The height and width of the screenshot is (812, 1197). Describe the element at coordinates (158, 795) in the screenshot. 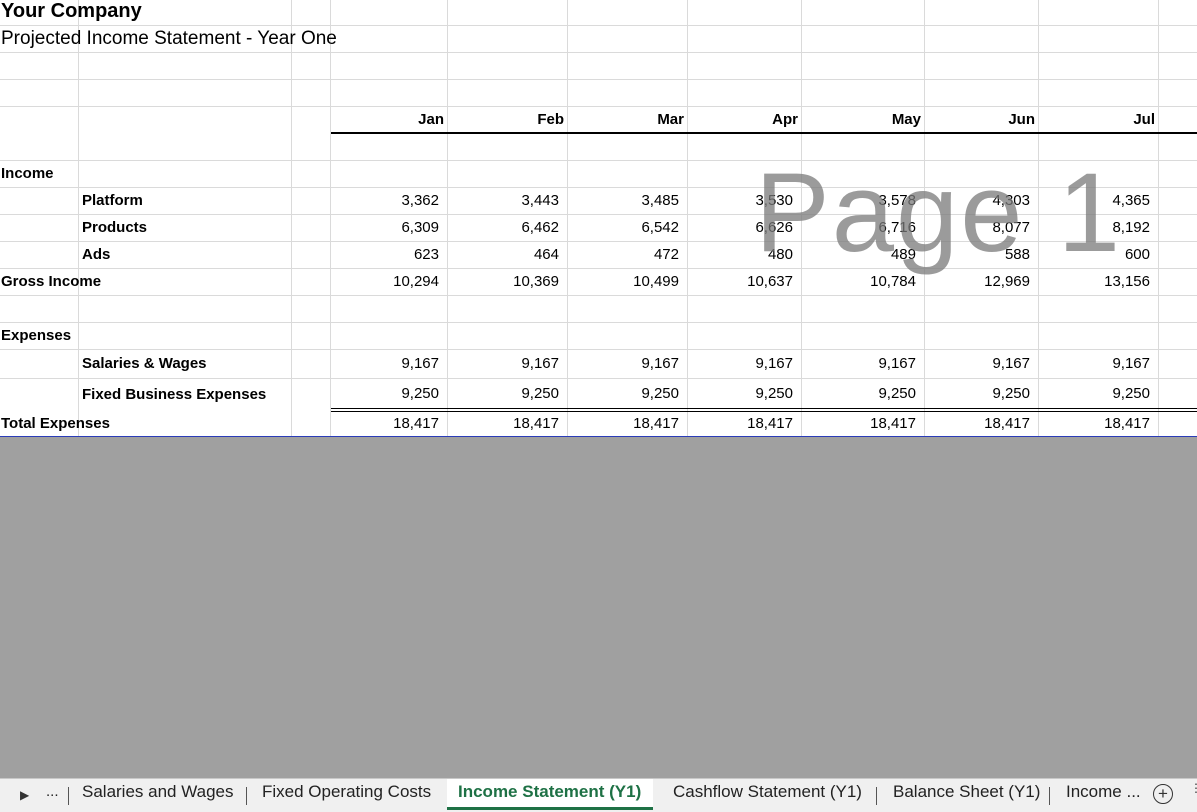

I see `tab-salaries-and-wages: Salaries and Wages` at that location.